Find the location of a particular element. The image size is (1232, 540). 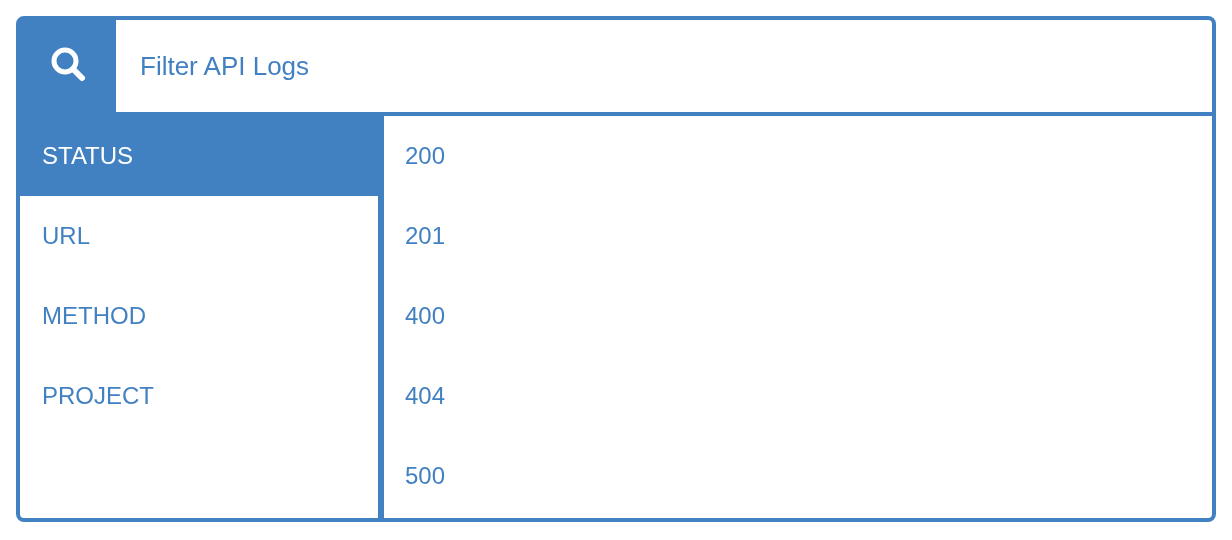

value-item: 400 is located at coordinates (798, 316).